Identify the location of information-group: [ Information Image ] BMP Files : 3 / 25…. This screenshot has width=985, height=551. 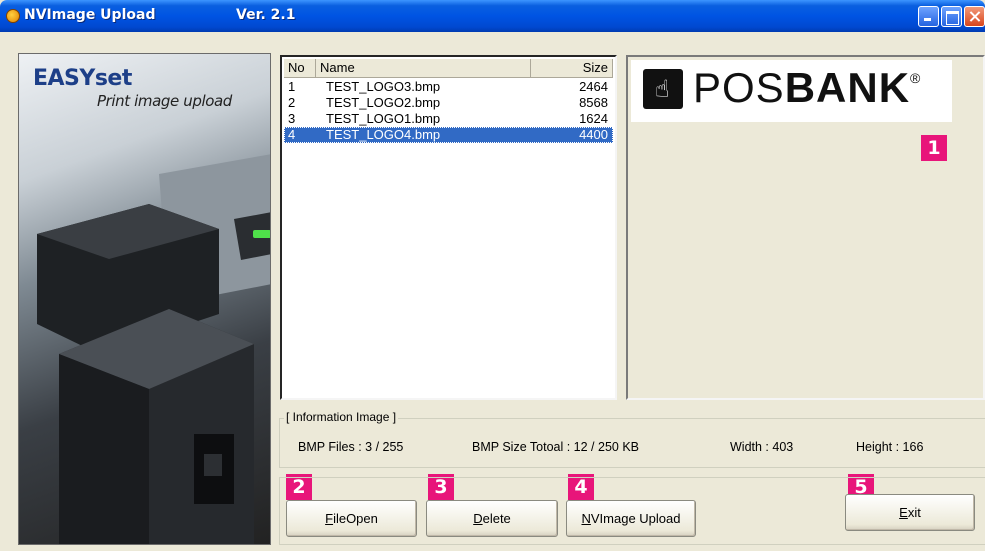
(632, 439).